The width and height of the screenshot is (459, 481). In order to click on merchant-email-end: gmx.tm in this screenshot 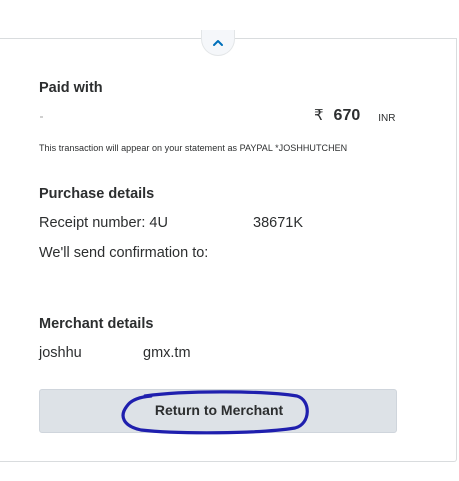, I will do `click(167, 353)`.